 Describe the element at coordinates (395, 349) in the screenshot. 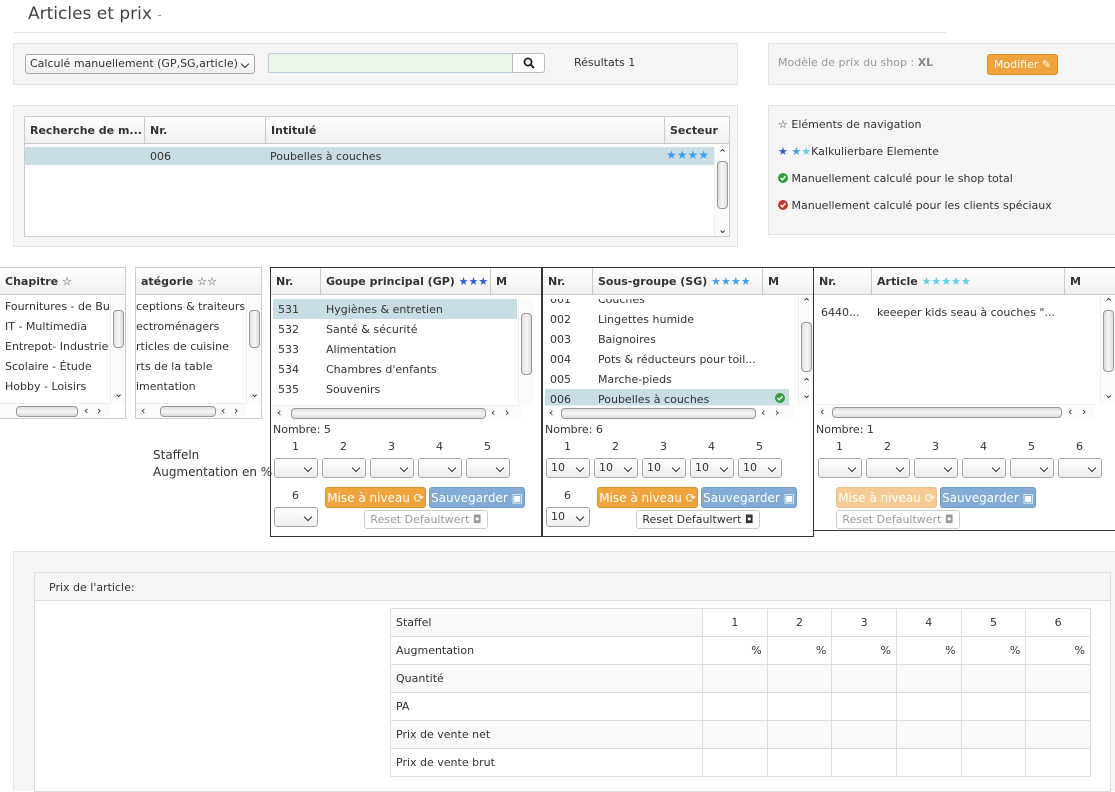

I see `table-row: 533 Alimentation` at that location.